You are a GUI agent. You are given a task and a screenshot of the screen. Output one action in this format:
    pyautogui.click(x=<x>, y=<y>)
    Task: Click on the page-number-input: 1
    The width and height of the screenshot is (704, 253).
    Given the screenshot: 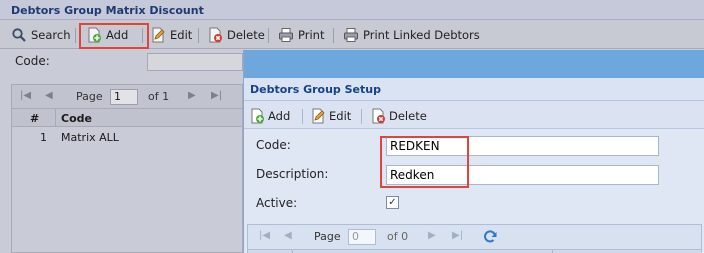 What is the action you would take?
    pyautogui.click(x=124, y=97)
    